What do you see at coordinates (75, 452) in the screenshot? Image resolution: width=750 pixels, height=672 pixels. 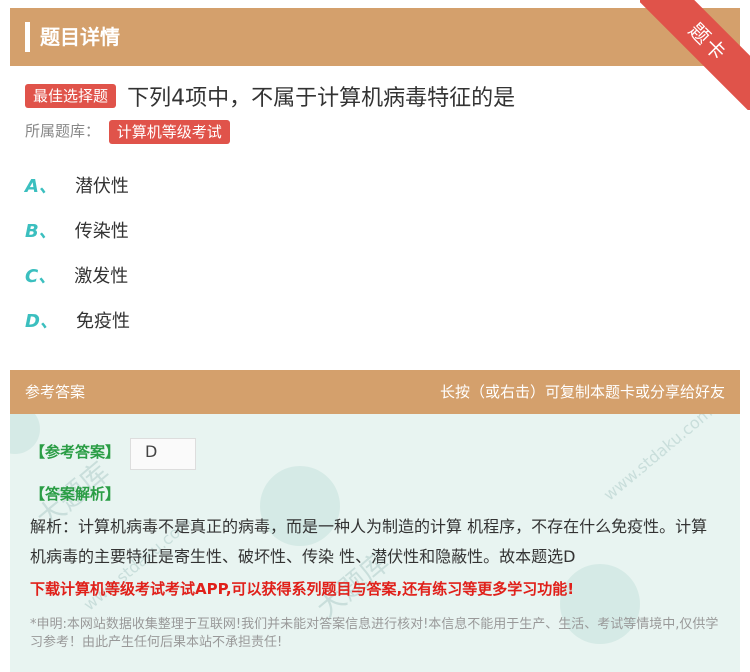 I see `reference-answer-label: 【参考答案】` at bounding box center [75, 452].